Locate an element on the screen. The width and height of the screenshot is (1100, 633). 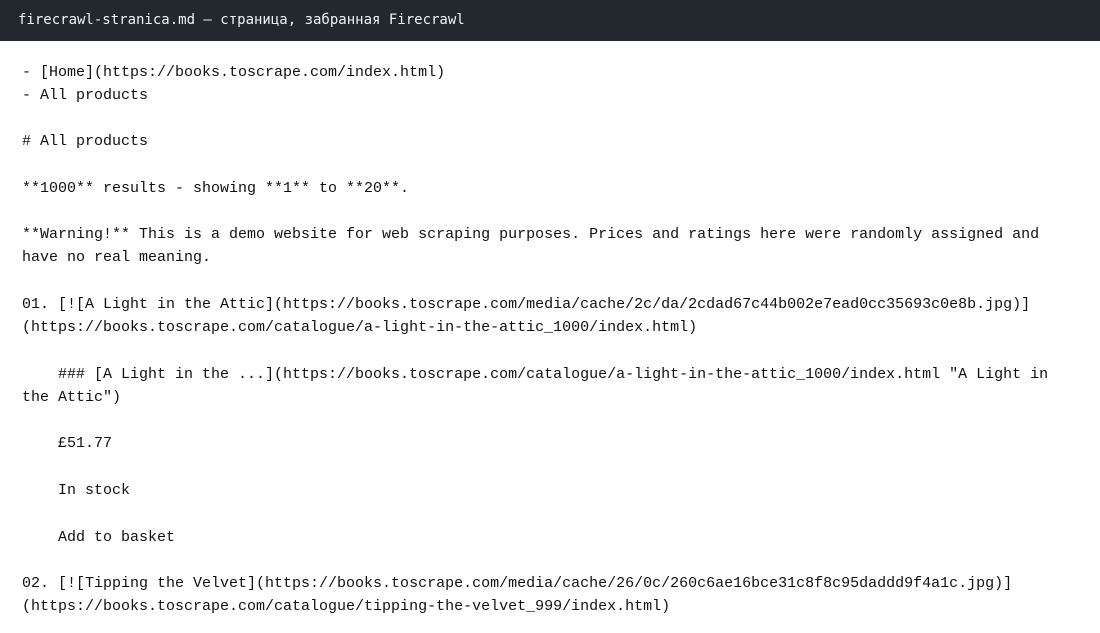
page-heading-line: # All products is located at coordinates (85, 141).